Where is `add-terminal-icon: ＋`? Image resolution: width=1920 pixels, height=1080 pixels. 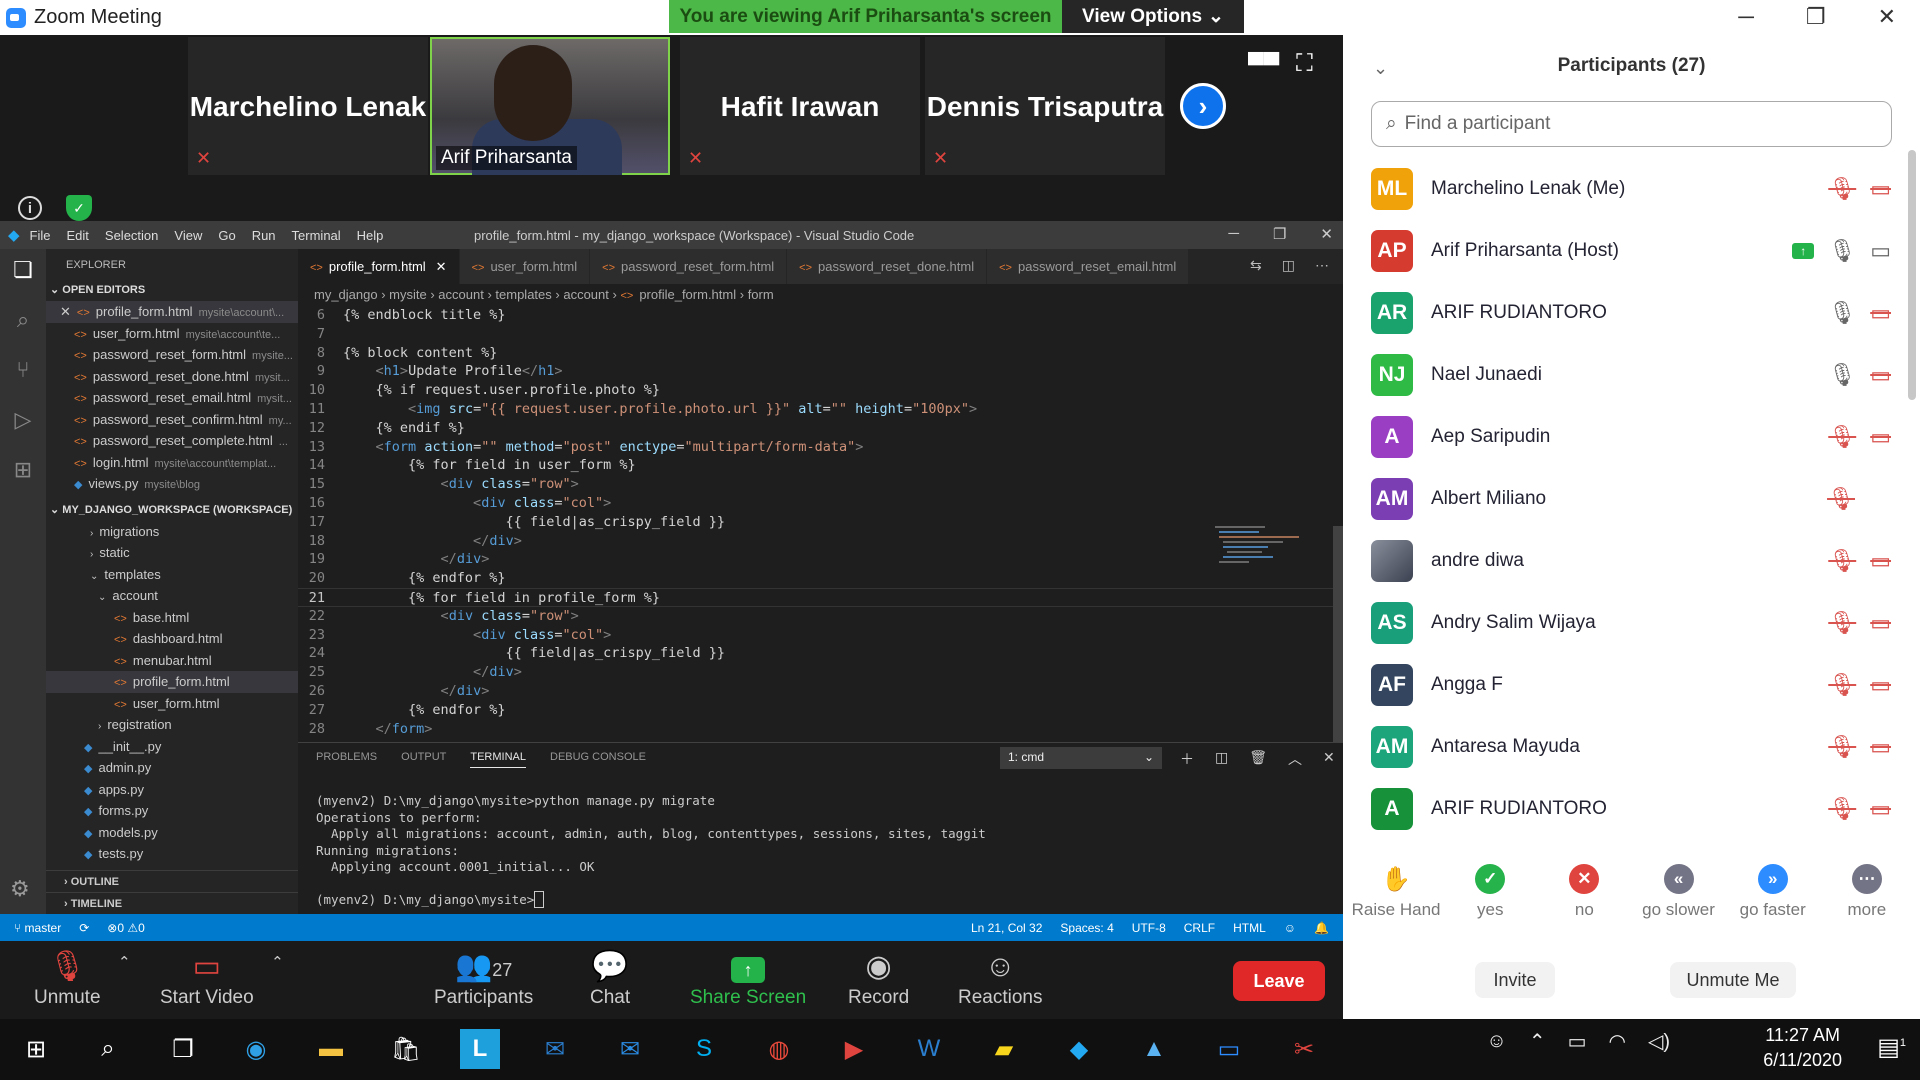 add-terminal-icon: ＋ is located at coordinates (1187, 759).